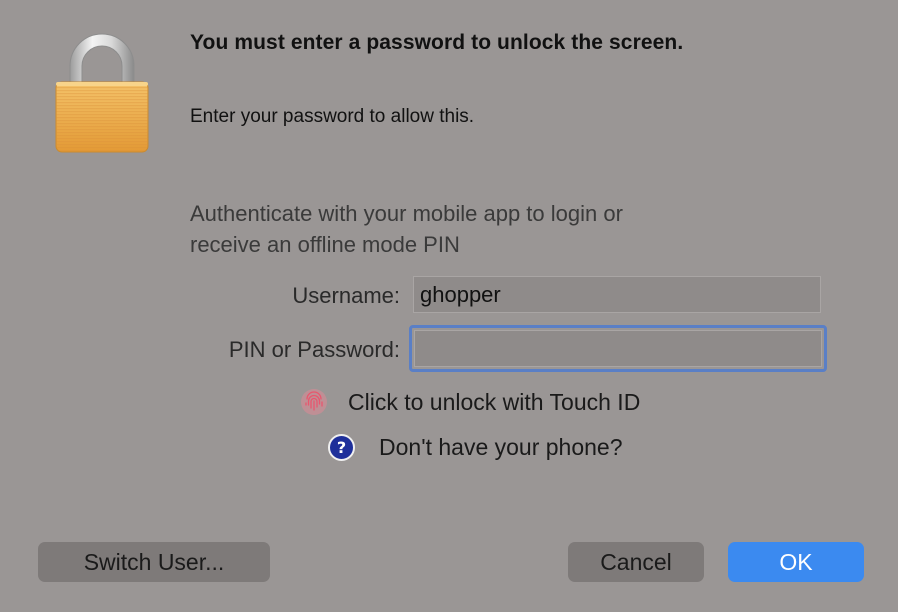 This screenshot has width=898, height=612. Describe the element at coordinates (314, 402) in the screenshot. I see `fingerprint-icon` at that location.